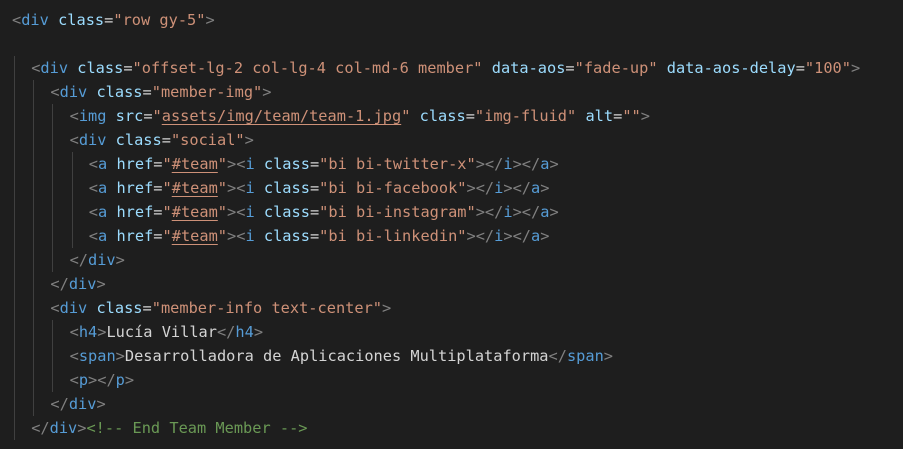  Describe the element at coordinates (160, 92) in the screenshot. I see `code-line: <div class="member-img">` at that location.